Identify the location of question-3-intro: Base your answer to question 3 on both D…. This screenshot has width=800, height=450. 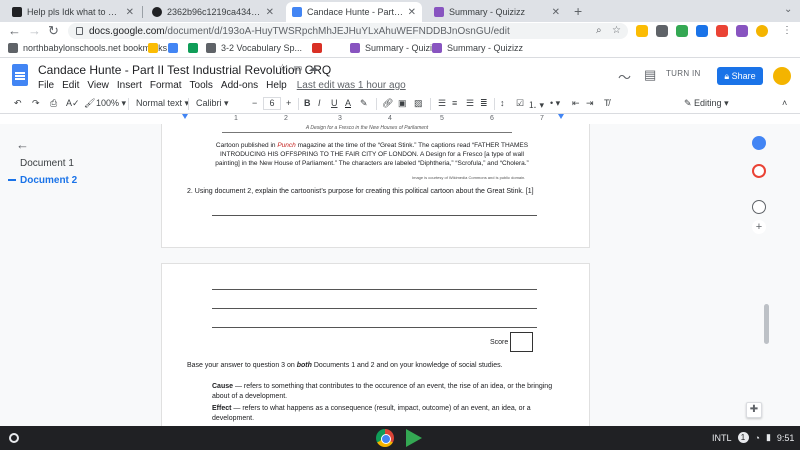
(345, 366).